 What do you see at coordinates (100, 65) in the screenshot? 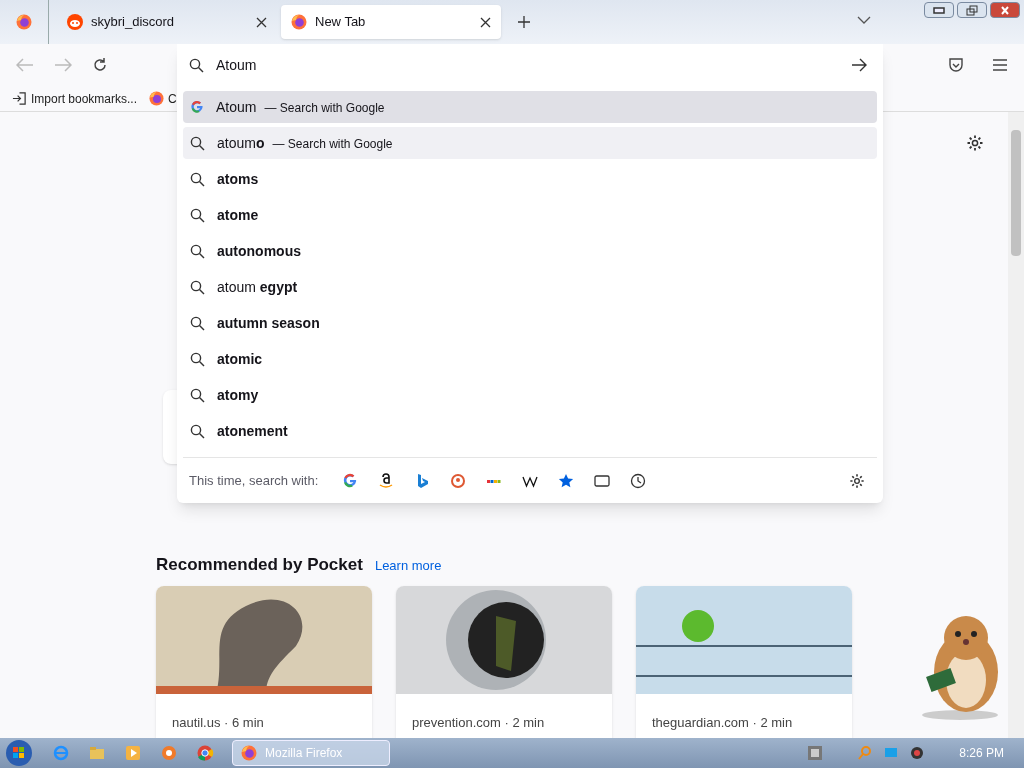
I see `reload-icon` at bounding box center [100, 65].